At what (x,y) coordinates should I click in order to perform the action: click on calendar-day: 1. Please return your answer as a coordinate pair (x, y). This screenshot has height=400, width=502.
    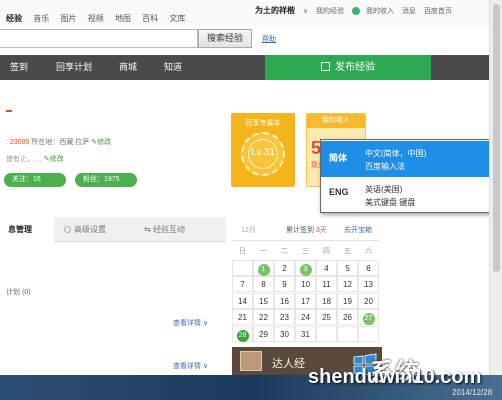
    Looking at the image, I should click on (263, 267).